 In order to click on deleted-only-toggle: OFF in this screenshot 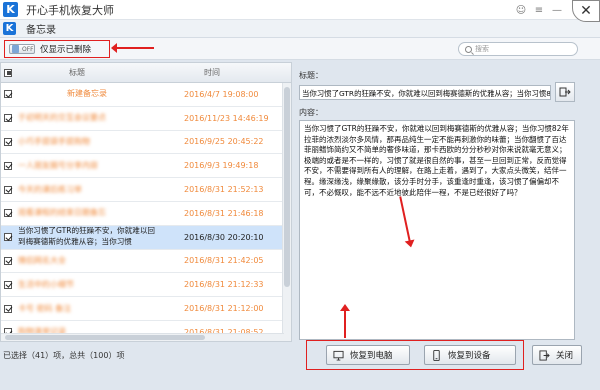, I will do `click(22, 49)`.